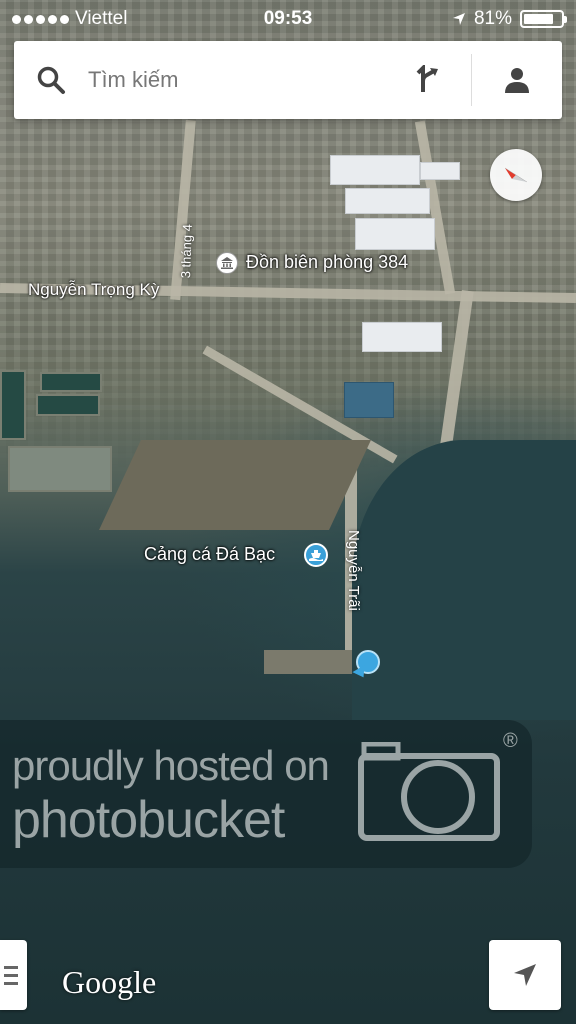 Image resolution: width=576 pixels, height=1024 pixels. What do you see at coordinates (171, 765) in the screenshot?
I see `watermark-line1: proudly hosted on` at bounding box center [171, 765].